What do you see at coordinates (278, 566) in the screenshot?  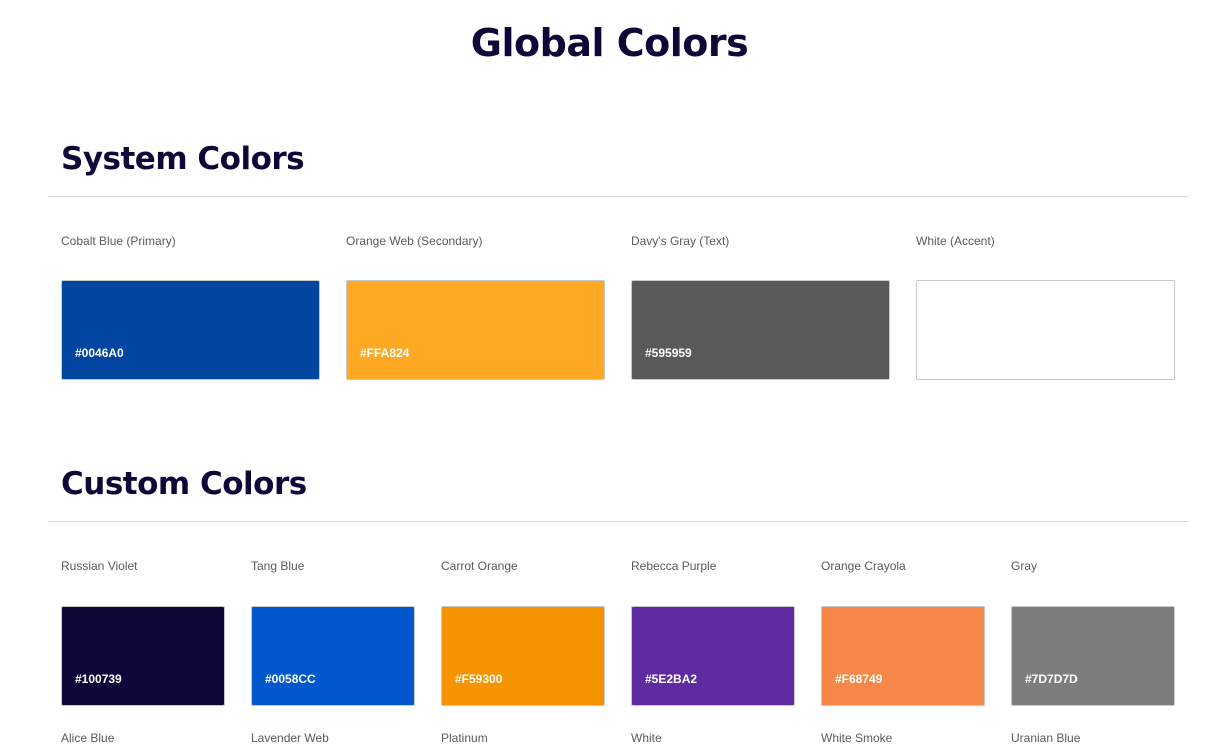 I see `color-name-label: Tang Blue` at bounding box center [278, 566].